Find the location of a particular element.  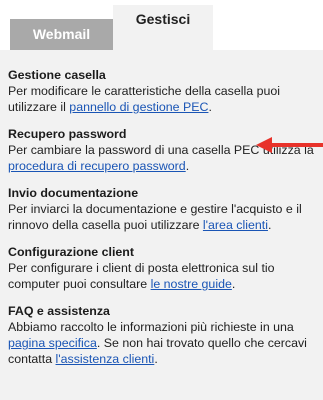

assistenza-clienti-link: l'assistenza clienti is located at coordinates (105, 359).